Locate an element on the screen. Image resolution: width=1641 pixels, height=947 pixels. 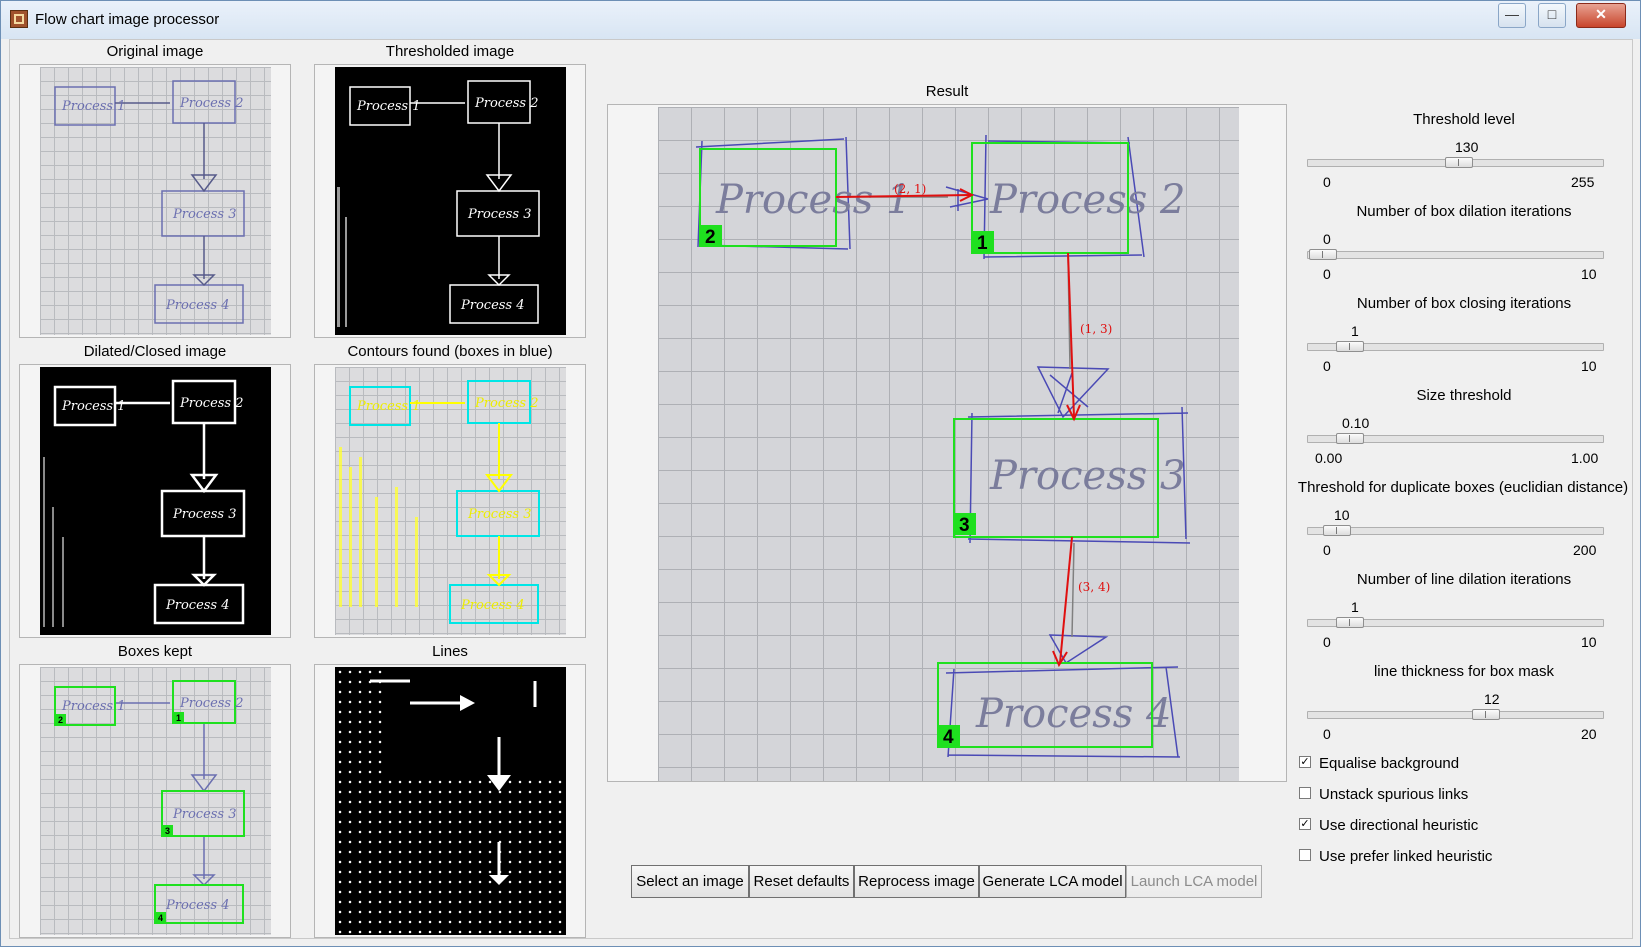
contours-process4-text: Process 4 is located at coordinates (492, 605).